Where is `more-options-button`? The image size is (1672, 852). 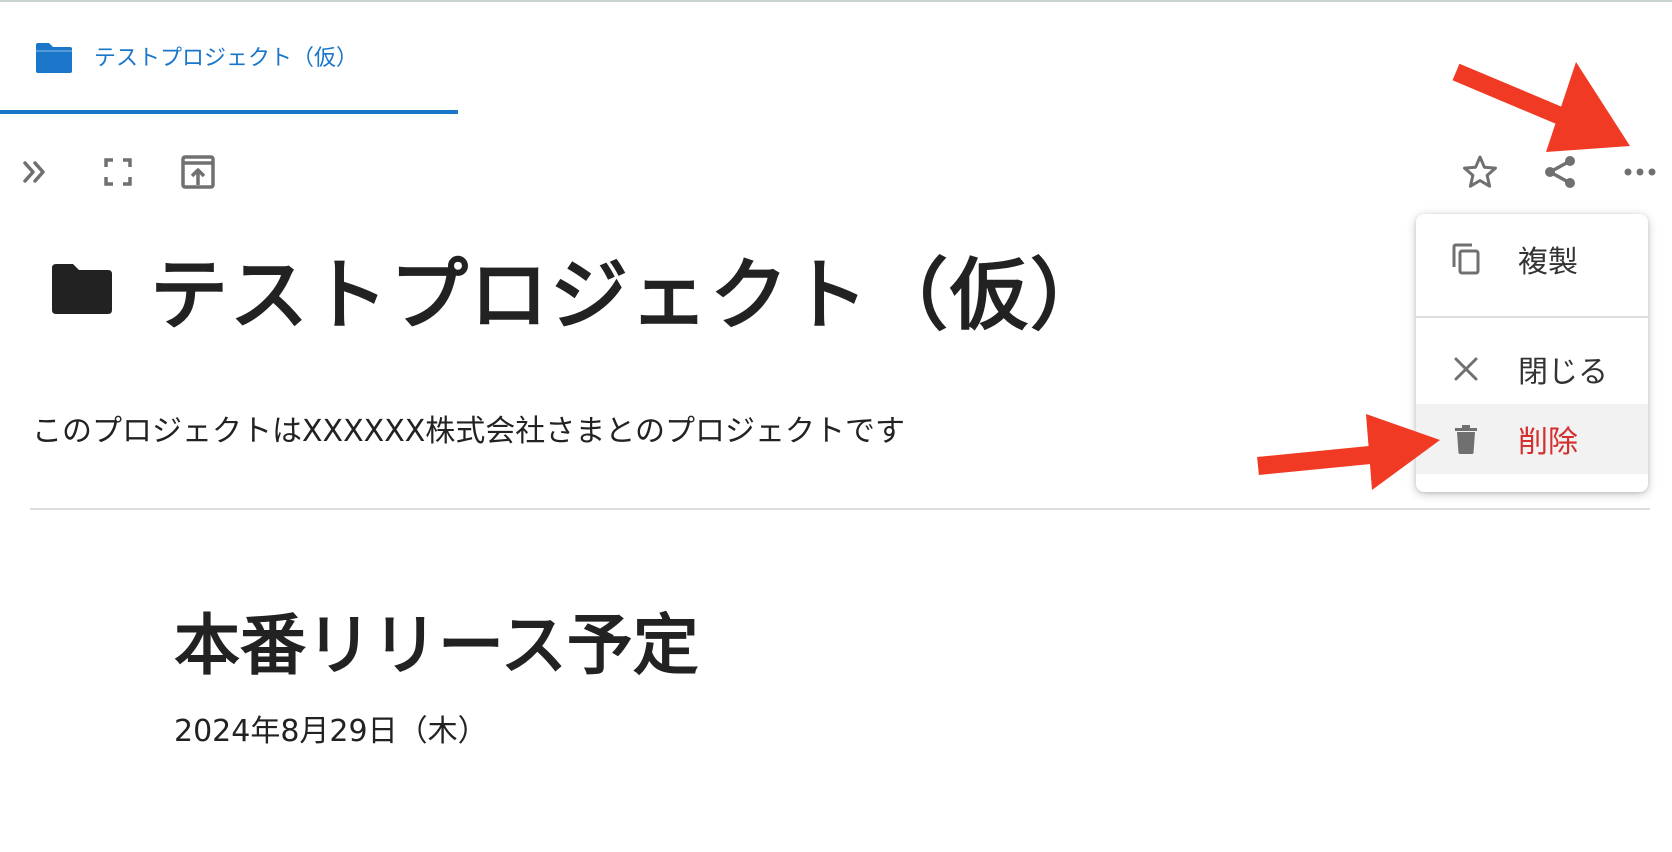 more-options-button is located at coordinates (1640, 172).